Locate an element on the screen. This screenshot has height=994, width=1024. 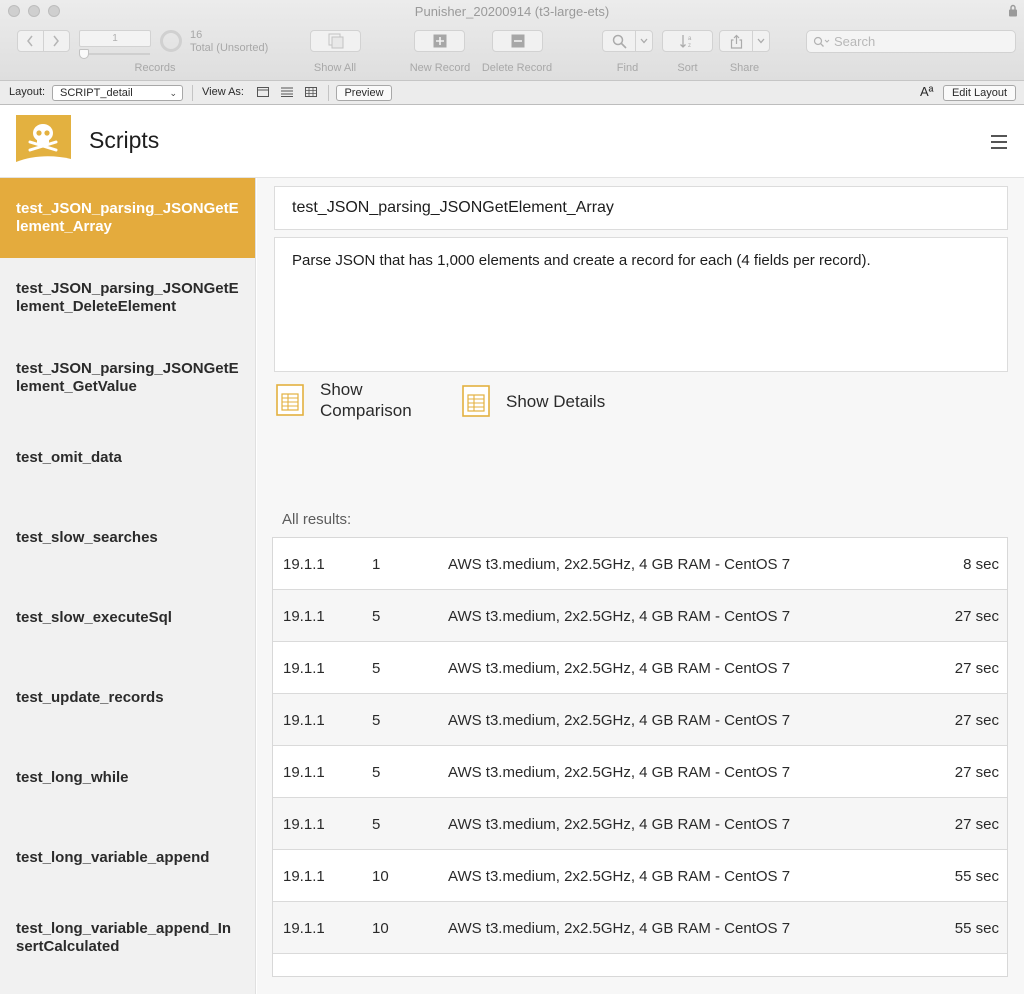
layout-select: SCRIPT_detail ⌄ is located at coordinates (117, 93).